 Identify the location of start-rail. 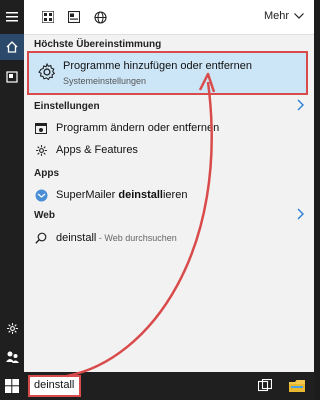
(12, 186).